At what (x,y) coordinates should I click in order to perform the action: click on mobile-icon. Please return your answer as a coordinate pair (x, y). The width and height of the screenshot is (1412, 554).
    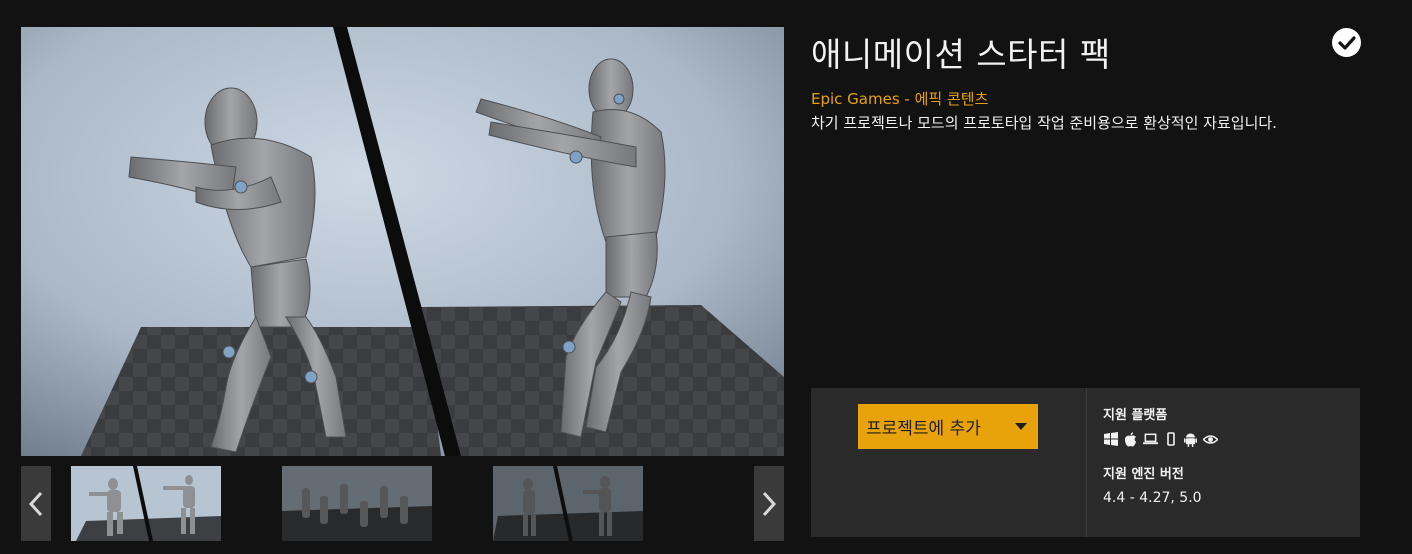
    Looking at the image, I should click on (1170, 439).